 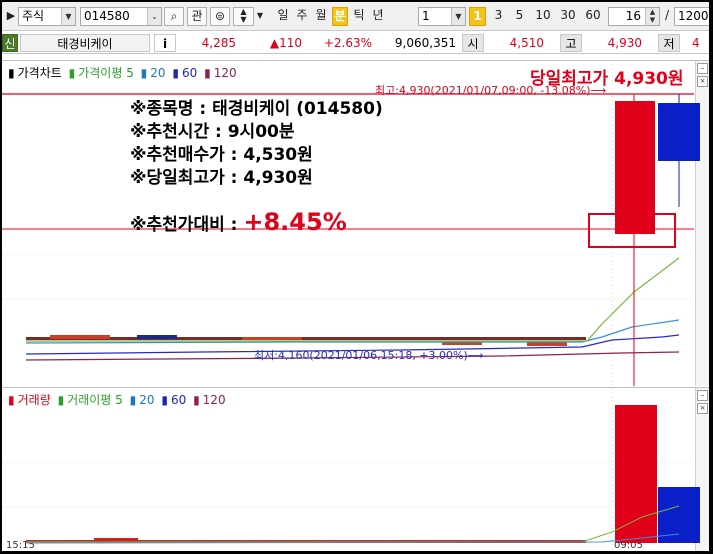 I want to click on vol-ma5-line, so click(x=353, y=524).